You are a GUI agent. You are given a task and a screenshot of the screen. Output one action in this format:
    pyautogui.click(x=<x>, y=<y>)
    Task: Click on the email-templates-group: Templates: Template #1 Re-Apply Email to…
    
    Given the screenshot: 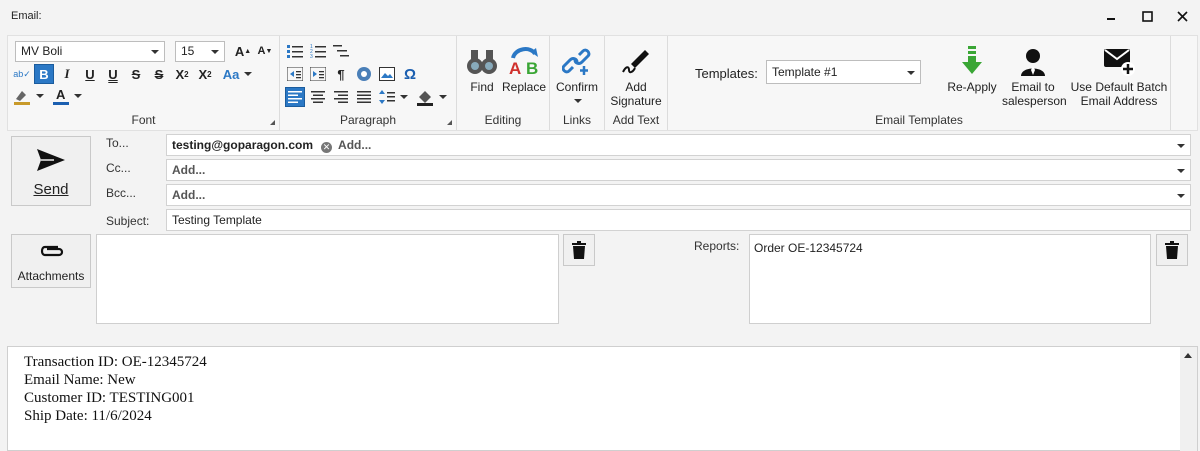 What is the action you would take?
    pyautogui.click(x=919, y=83)
    